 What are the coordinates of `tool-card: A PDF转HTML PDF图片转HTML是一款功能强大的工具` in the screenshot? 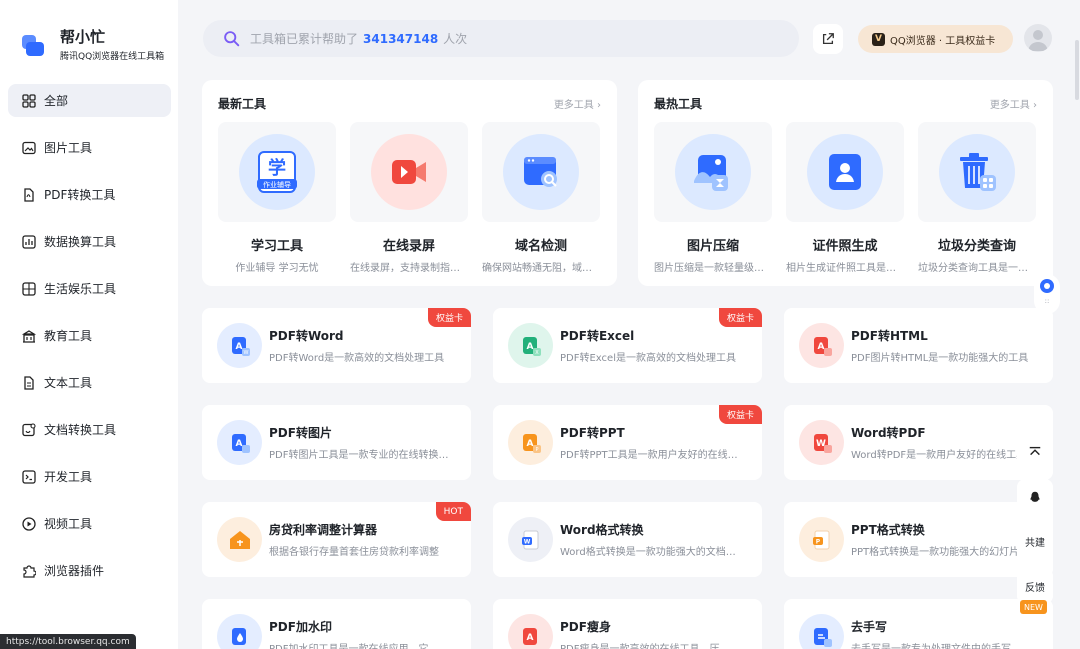 It's located at (918, 345).